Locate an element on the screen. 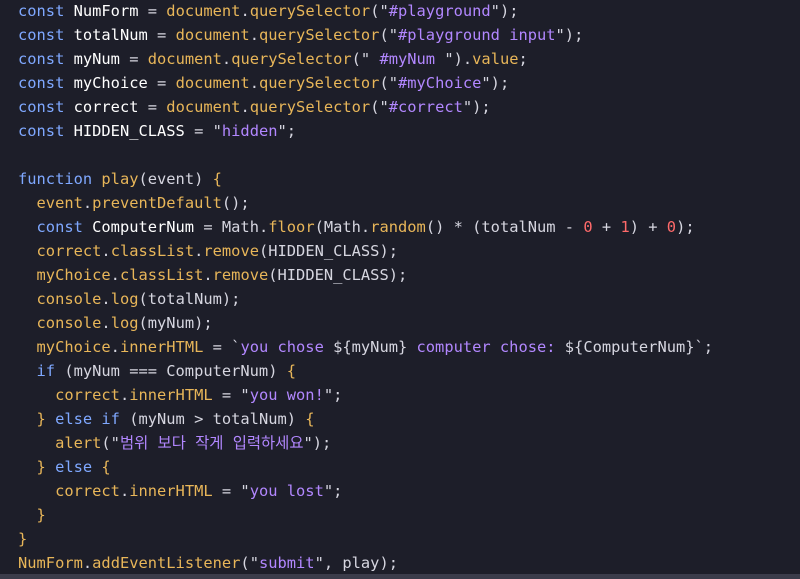 The width and height of the screenshot is (800, 579). code-line: correct.innerHTML = "you lost"; is located at coordinates (180, 491).